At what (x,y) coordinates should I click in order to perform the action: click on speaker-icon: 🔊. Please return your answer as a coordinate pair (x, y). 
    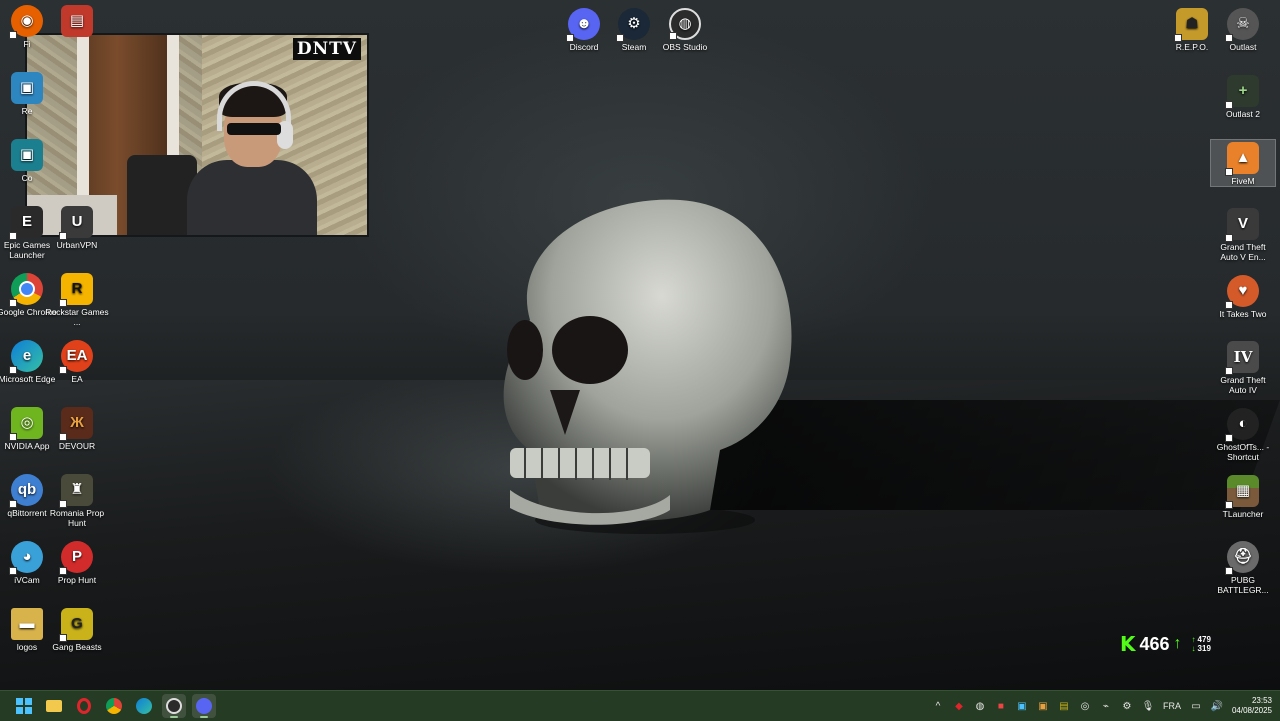
    Looking at the image, I should click on (1217, 706).